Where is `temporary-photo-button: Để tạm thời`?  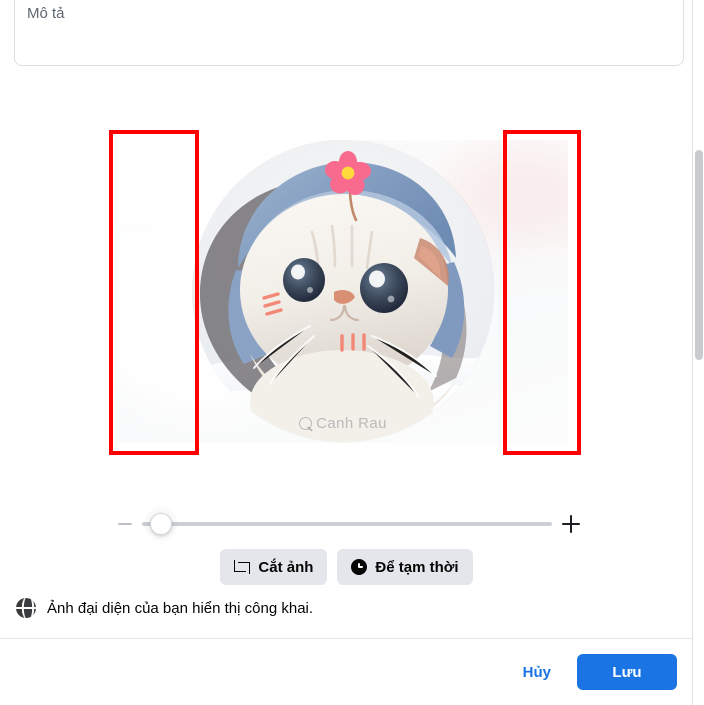 temporary-photo-button: Để tạm thời is located at coordinates (405, 567).